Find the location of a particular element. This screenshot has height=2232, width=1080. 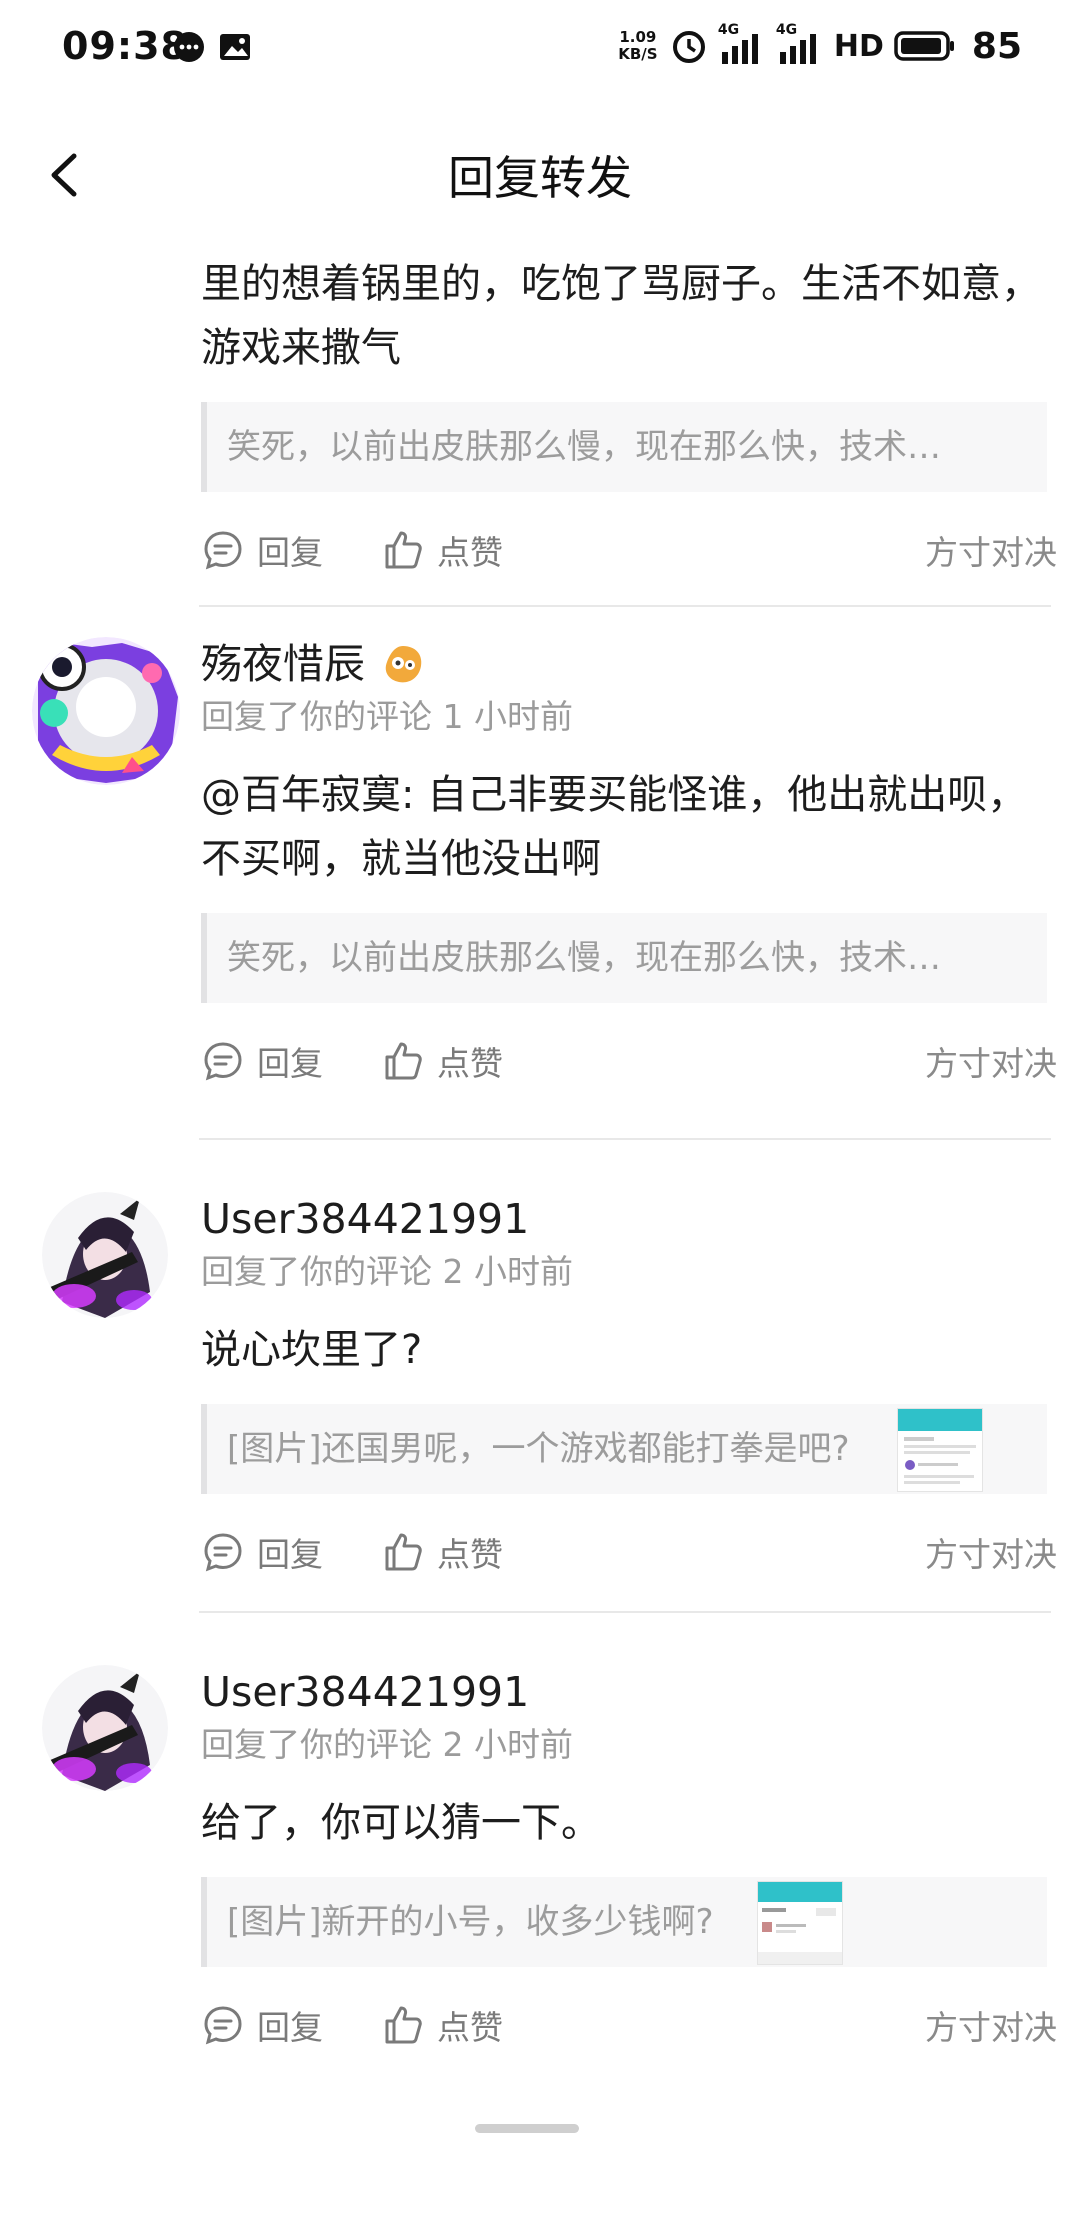

status-time: 09:38 is located at coordinates (125, 46).